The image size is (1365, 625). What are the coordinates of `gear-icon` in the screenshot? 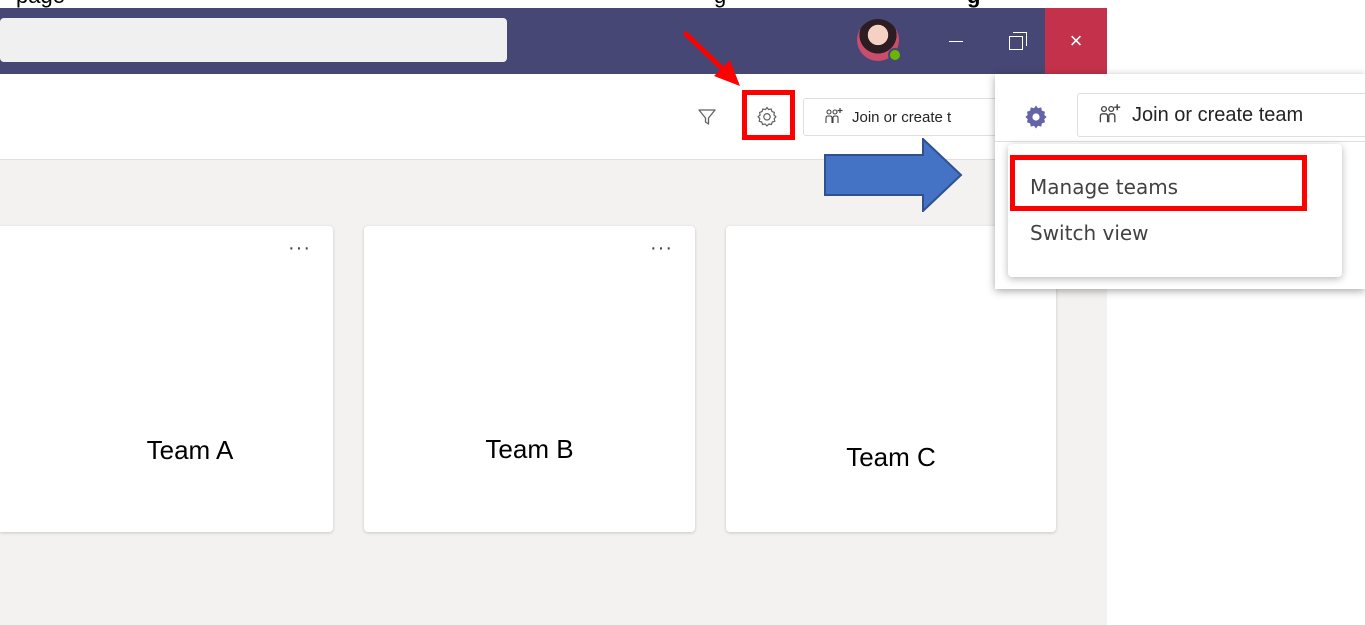 It's located at (1036, 117).